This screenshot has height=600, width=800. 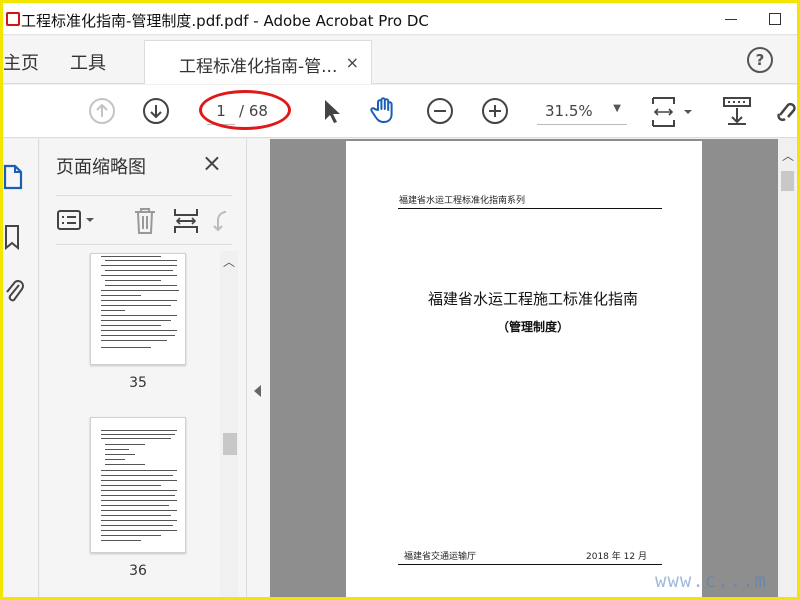 What do you see at coordinates (569, 111) in the screenshot?
I see `zoom-value: 31.5%` at bounding box center [569, 111].